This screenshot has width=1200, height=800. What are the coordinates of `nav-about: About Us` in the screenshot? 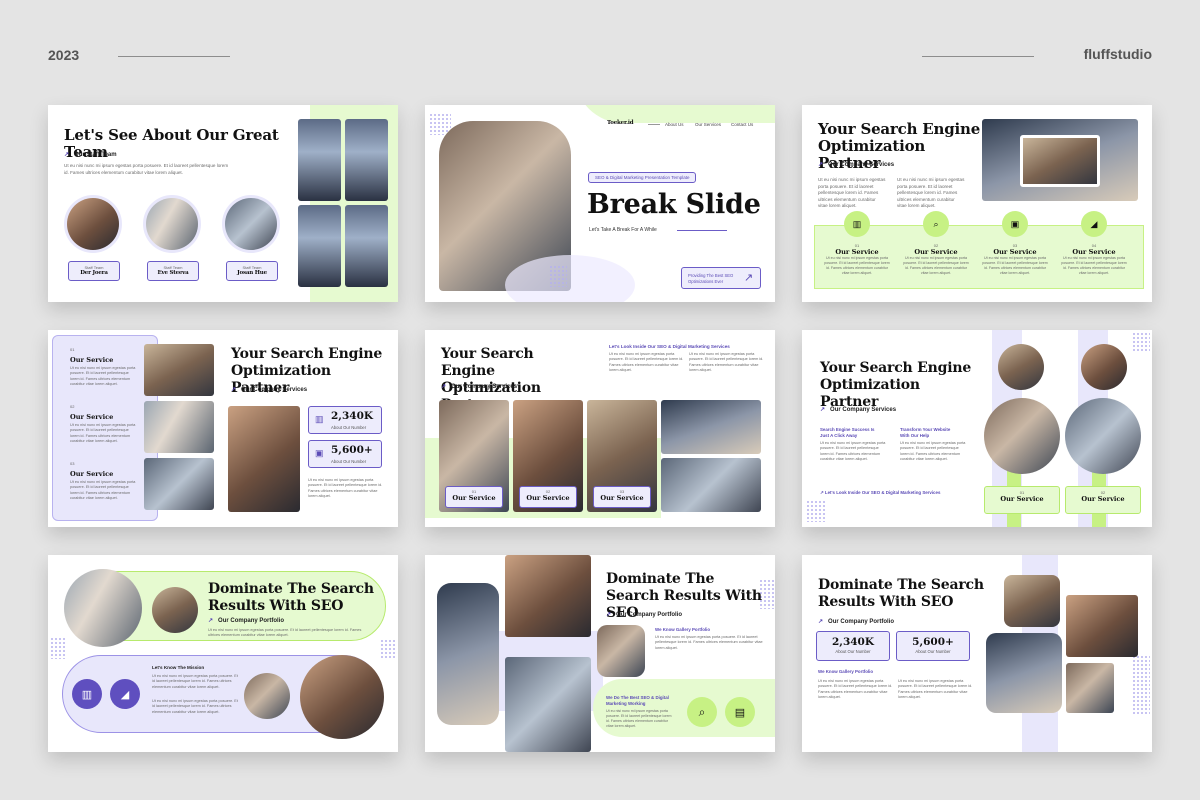 It's located at (674, 124).